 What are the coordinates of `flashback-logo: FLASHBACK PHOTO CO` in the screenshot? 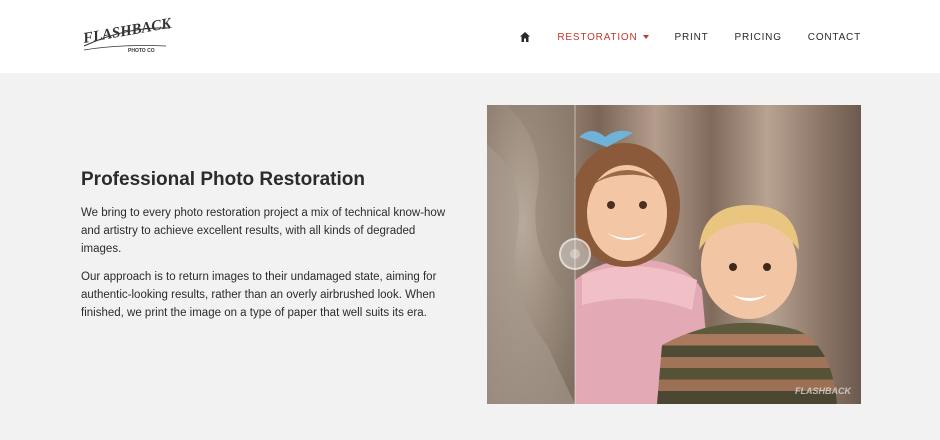 It's located at (127, 38).